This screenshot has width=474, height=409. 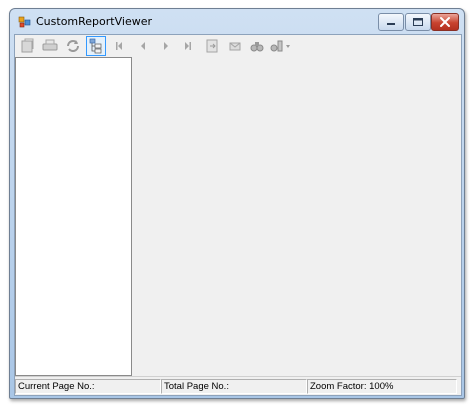 I want to click on email-icon, so click(x=235, y=46).